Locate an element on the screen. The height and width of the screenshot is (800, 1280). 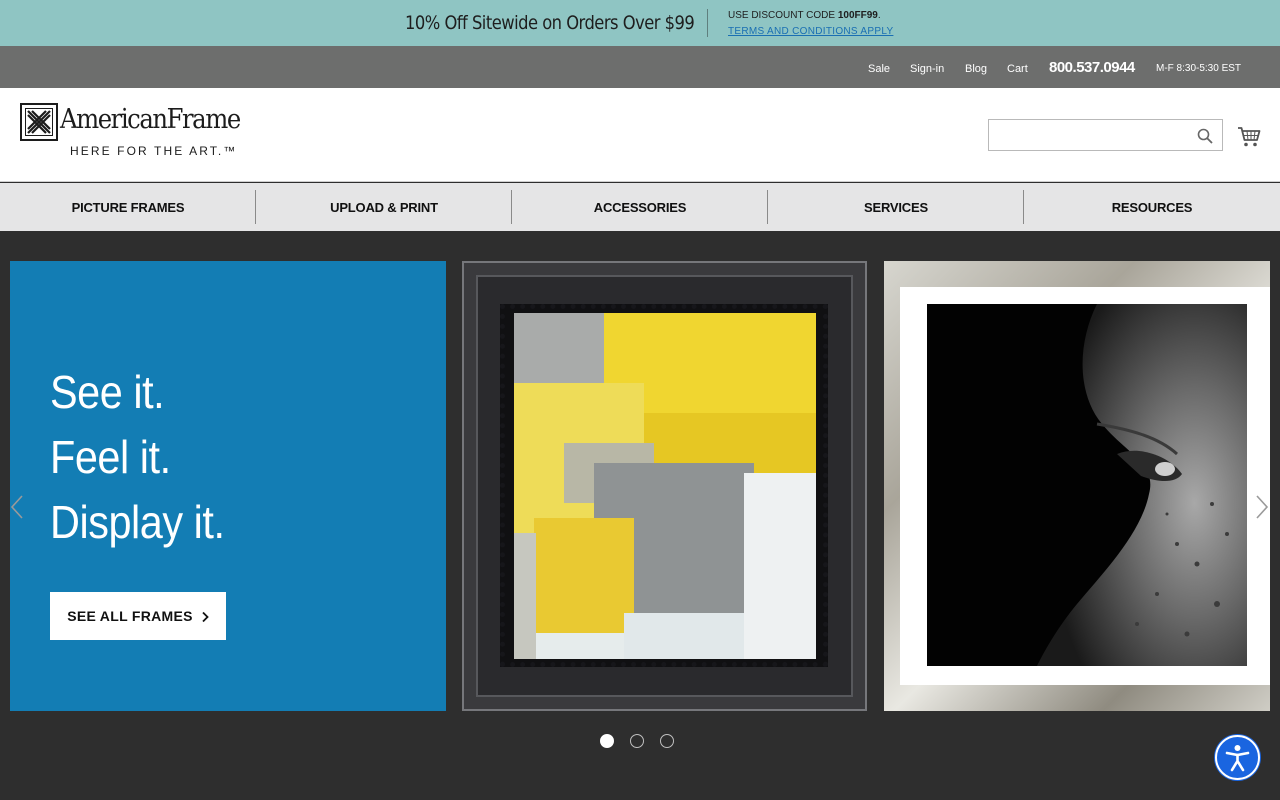
nav-upload-print: UPLOAD & PRINT is located at coordinates (384, 207).